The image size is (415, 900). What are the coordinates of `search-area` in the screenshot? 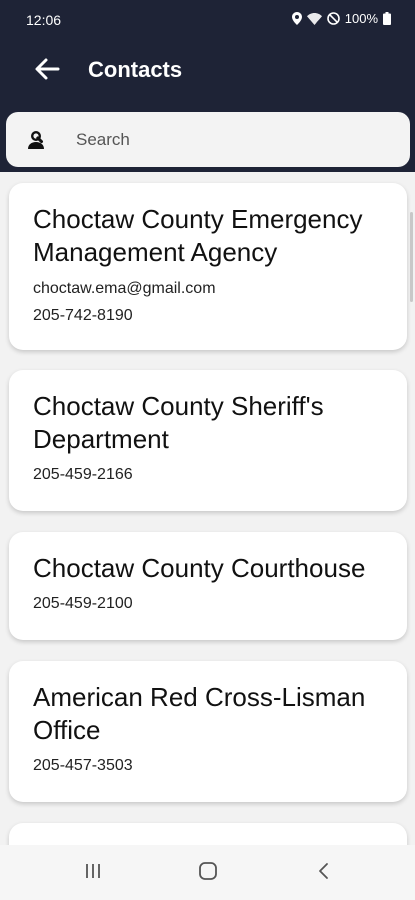 It's located at (207, 142).